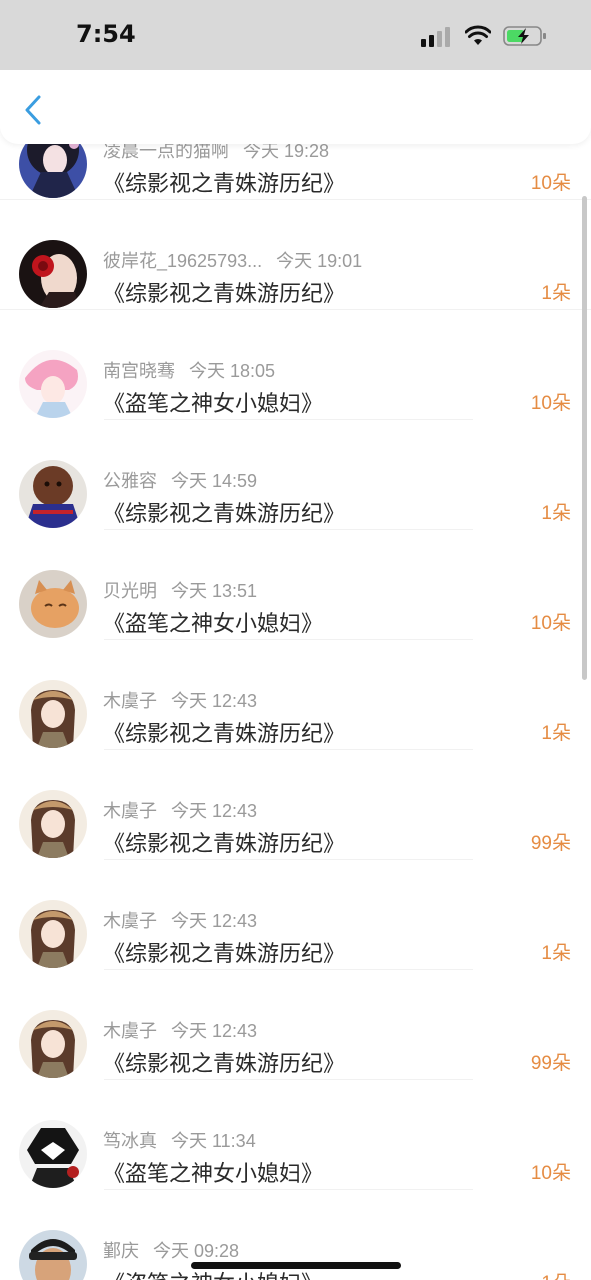  I want to click on record-meta: 彼岸花_19625793... 今天 19:01, so click(232, 260).